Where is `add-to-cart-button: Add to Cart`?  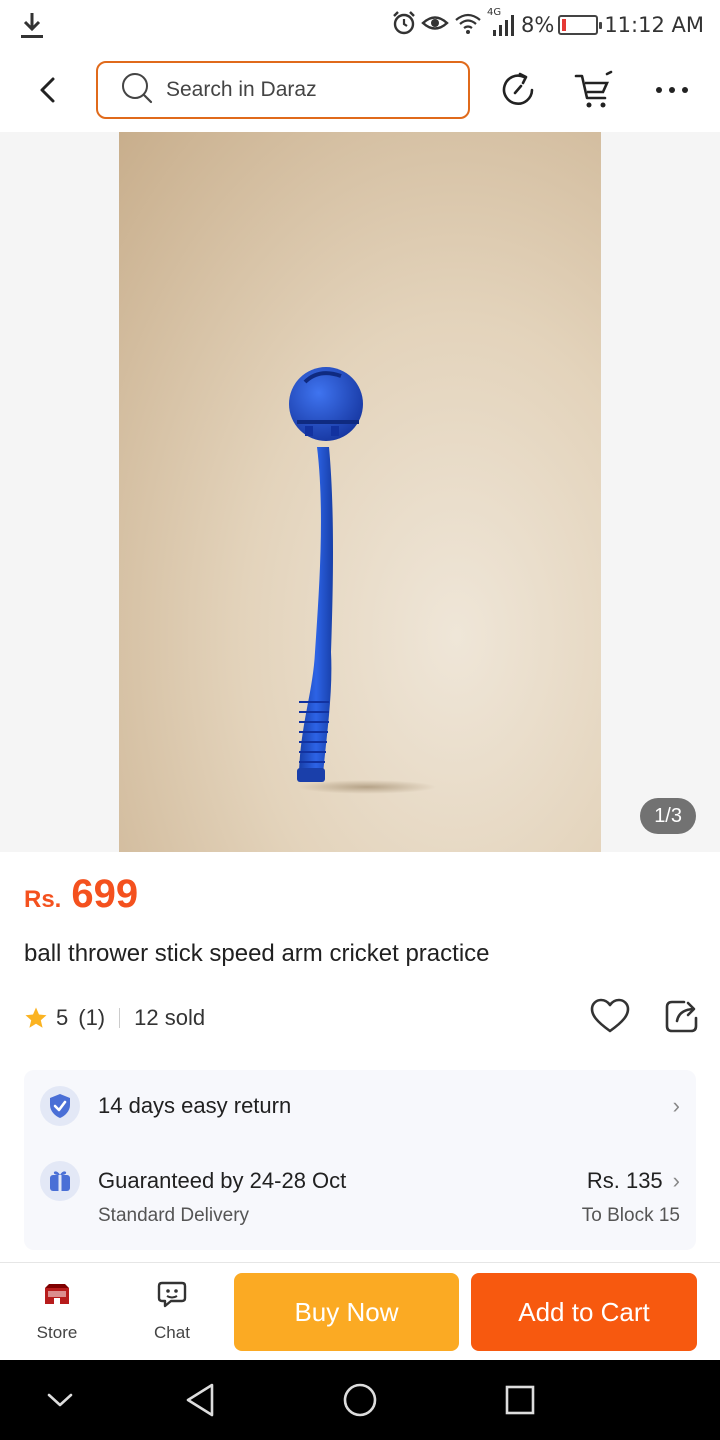 add-to-cart-button: Add to Cart is located at coordinates (584, 1312).